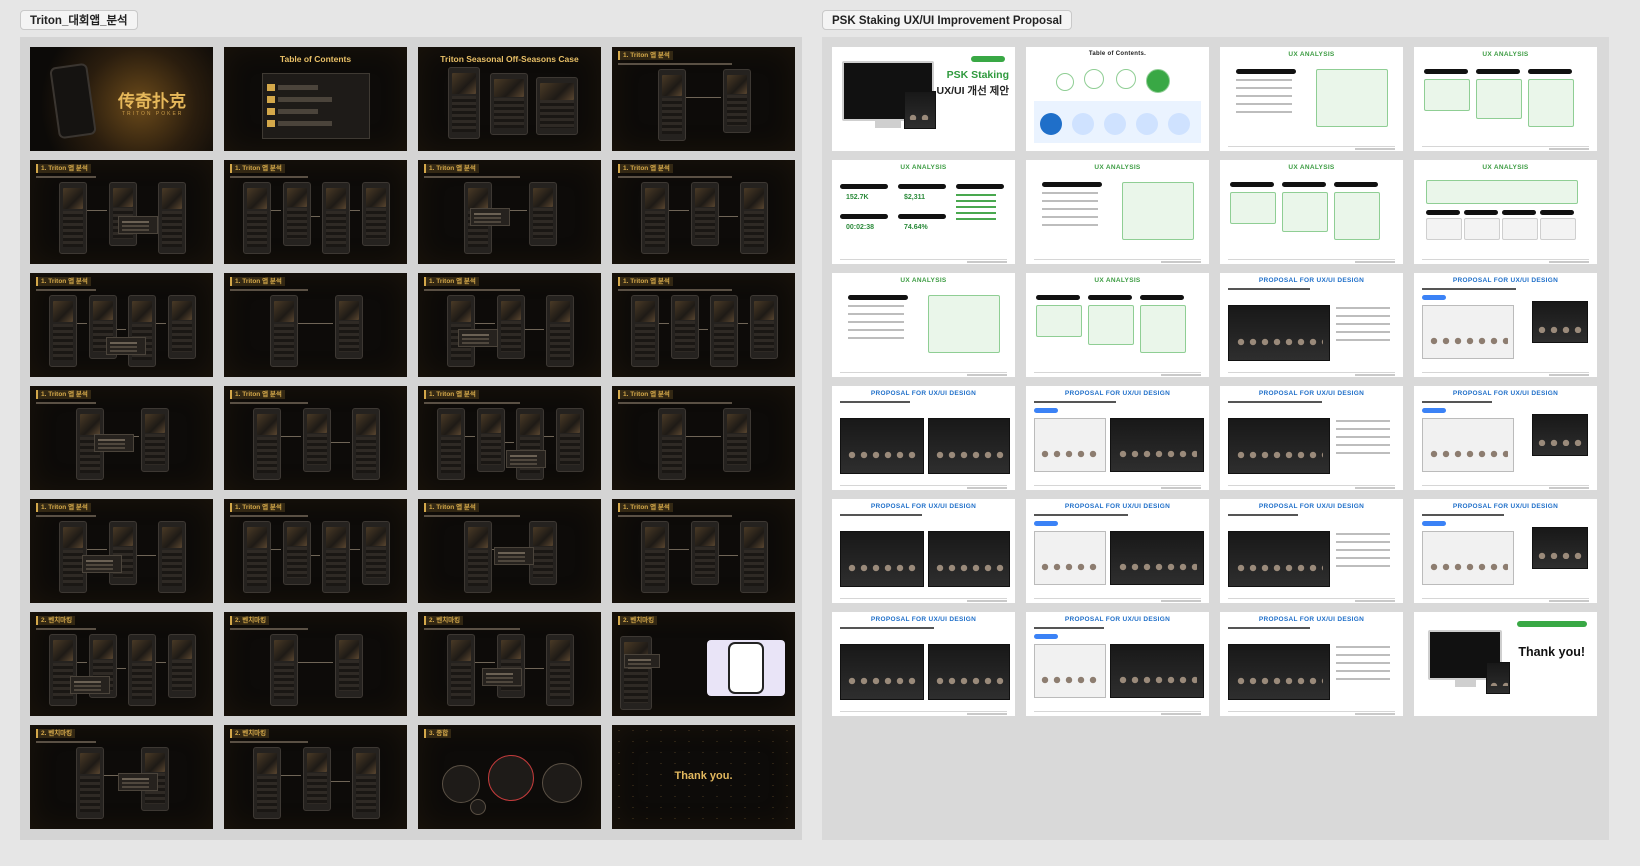  I want to click on triton-group-label: Triton_대회앱_분석, so click(79, 20).